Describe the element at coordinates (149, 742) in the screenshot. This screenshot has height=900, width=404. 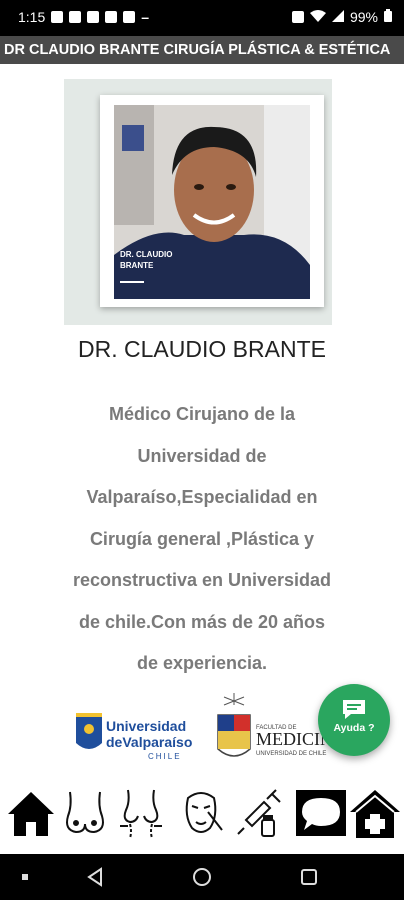
I see `uv-logo-line2: deValparaíso` at that location.